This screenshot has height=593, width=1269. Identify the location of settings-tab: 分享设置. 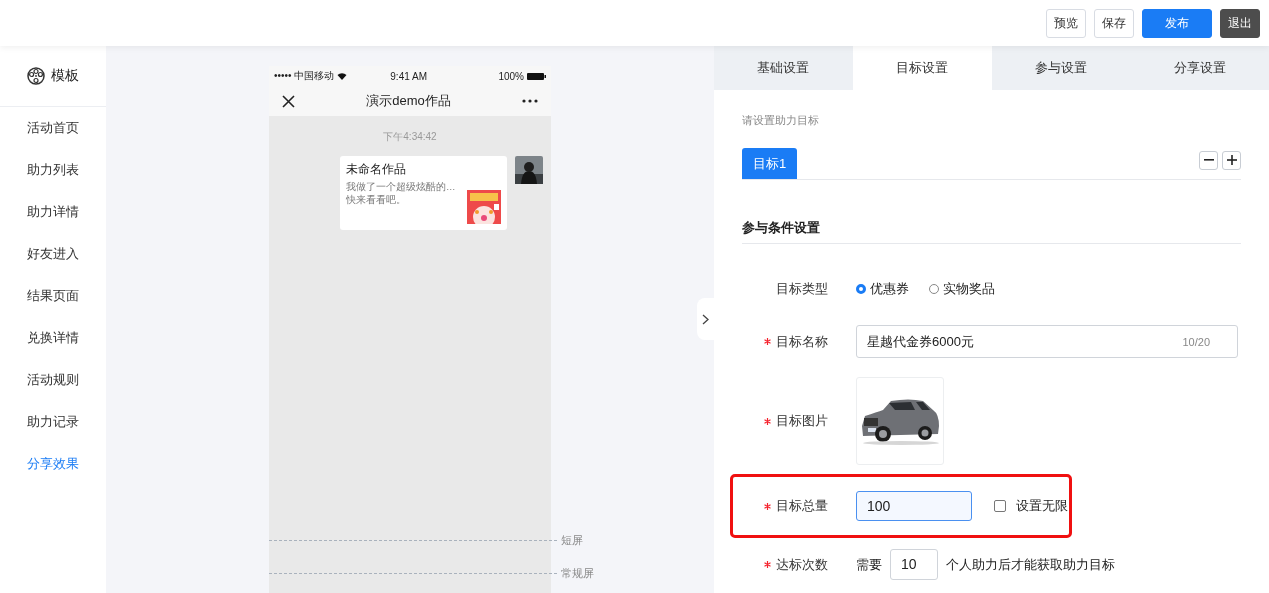
(1199, 68).